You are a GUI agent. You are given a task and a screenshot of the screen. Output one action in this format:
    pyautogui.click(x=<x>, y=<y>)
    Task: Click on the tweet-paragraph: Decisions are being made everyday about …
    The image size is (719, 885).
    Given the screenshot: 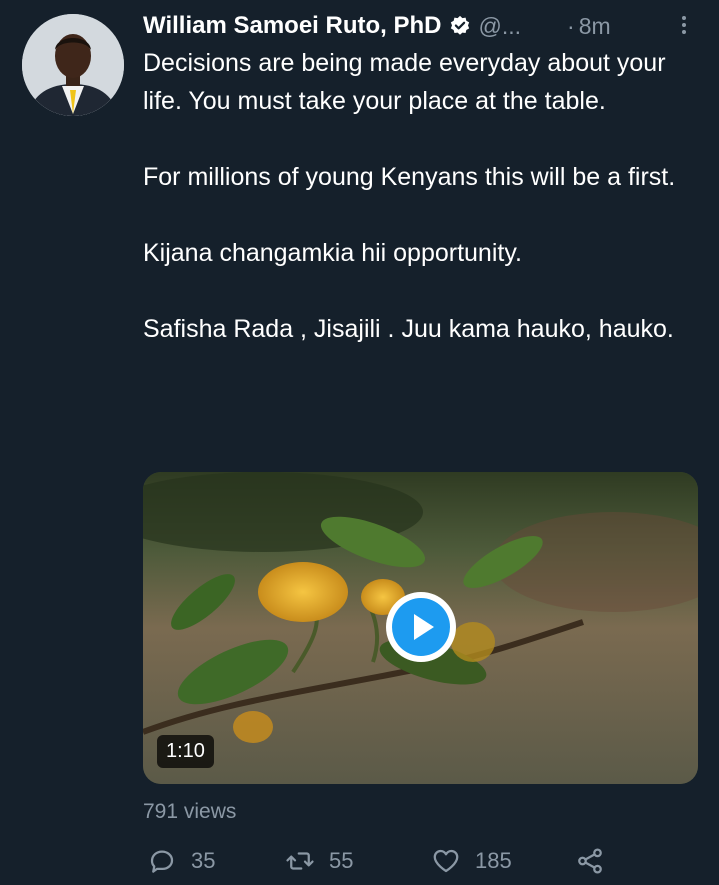 What is the action you would take?
    pyautogui.click(x=404, y=82)
    